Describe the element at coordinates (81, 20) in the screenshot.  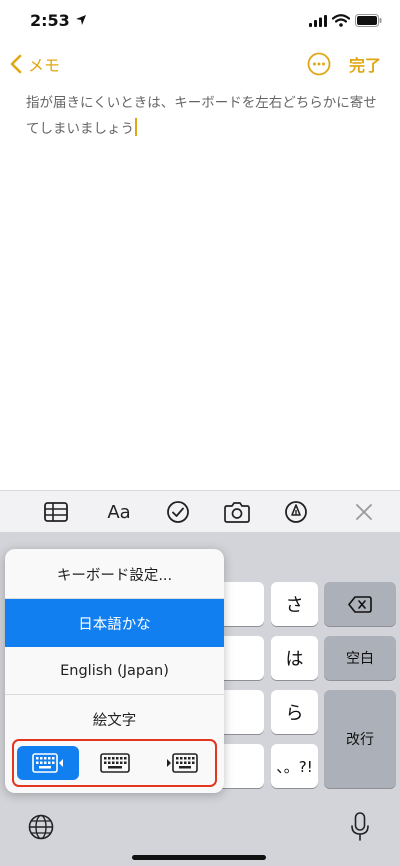
I see `location-arrow-icon` at that location.